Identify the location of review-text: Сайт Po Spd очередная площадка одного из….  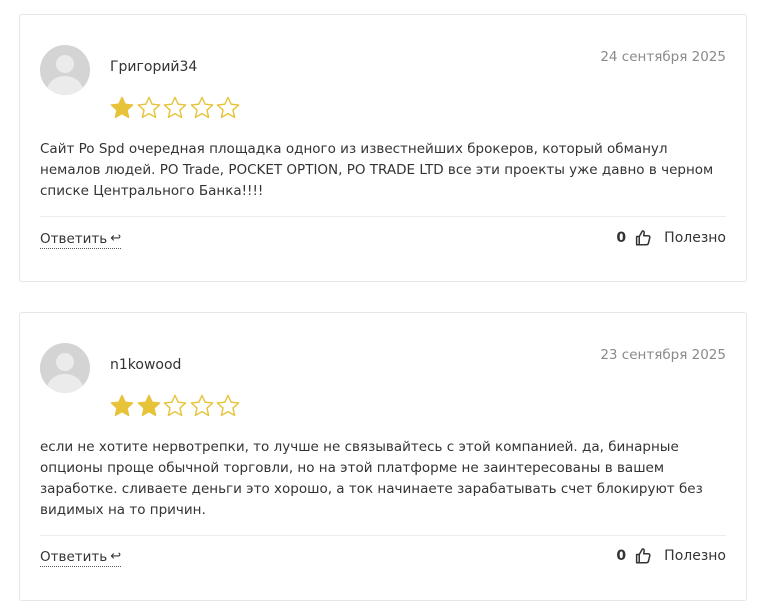
(377, 170).